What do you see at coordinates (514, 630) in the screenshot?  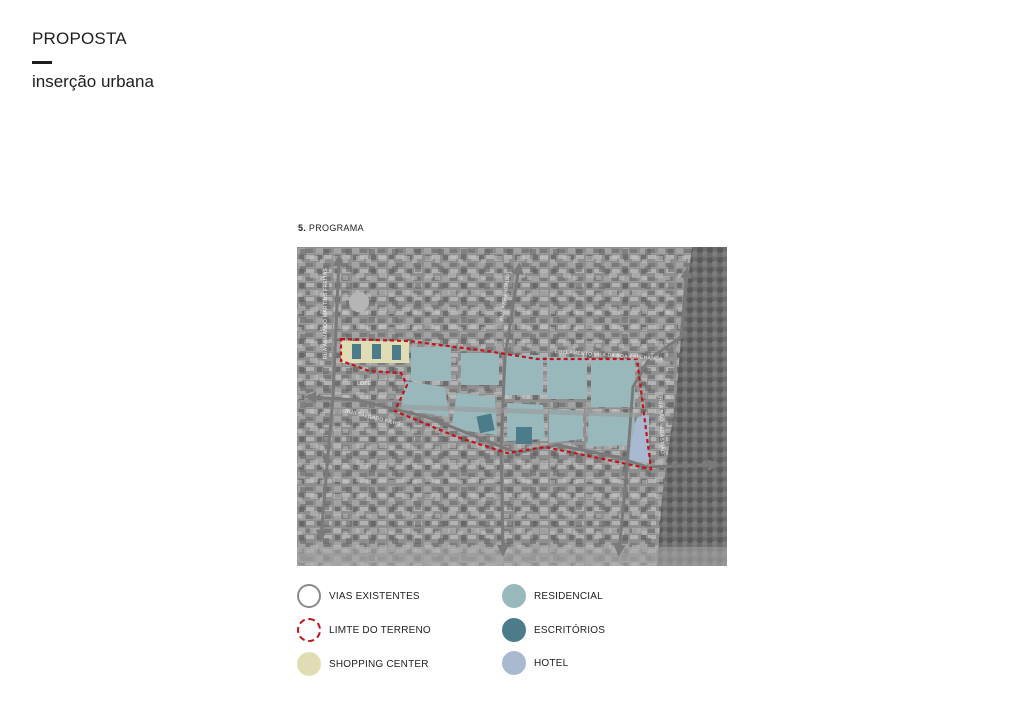 I see `escritorios-swatch-icon` at bounding box center [514, 630].